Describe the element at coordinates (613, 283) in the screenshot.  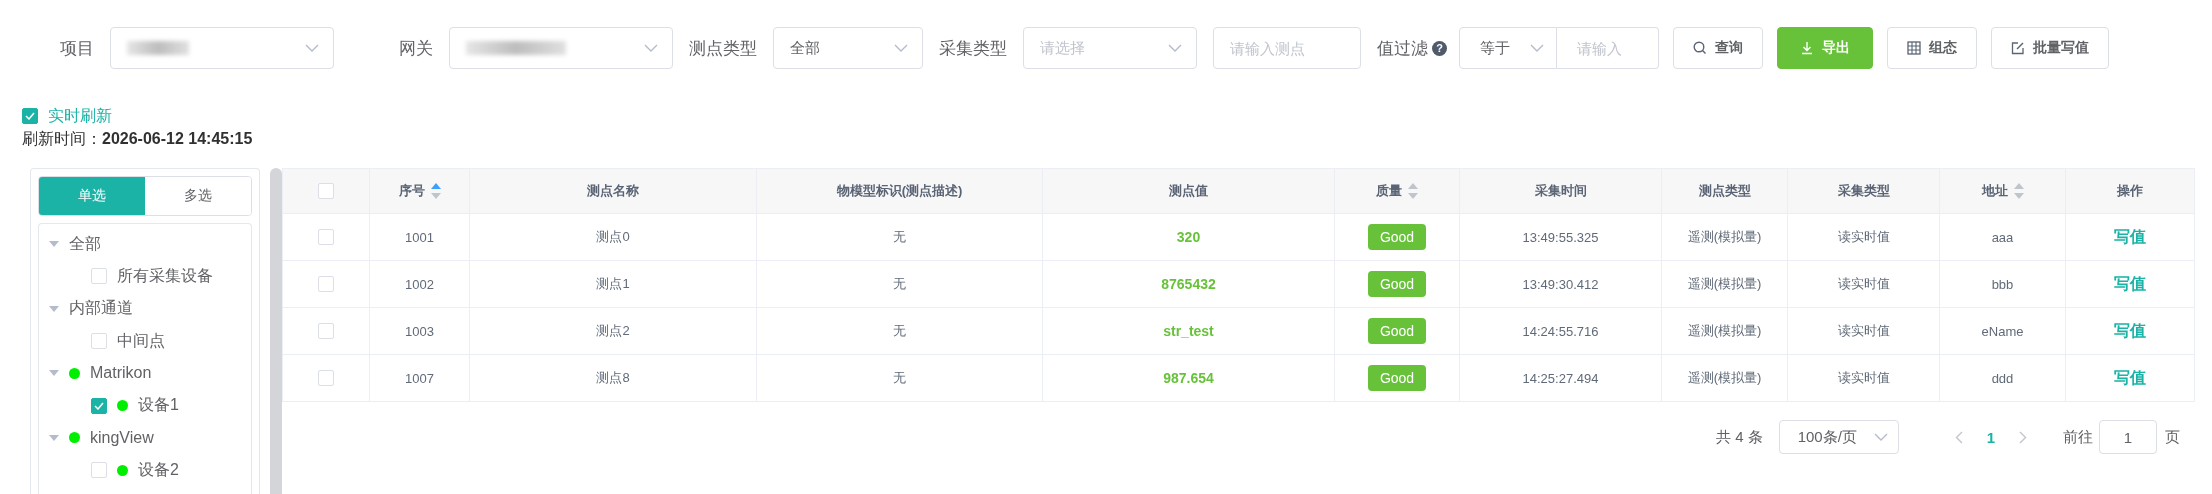
I see `table-cell: 测点1` at that location.